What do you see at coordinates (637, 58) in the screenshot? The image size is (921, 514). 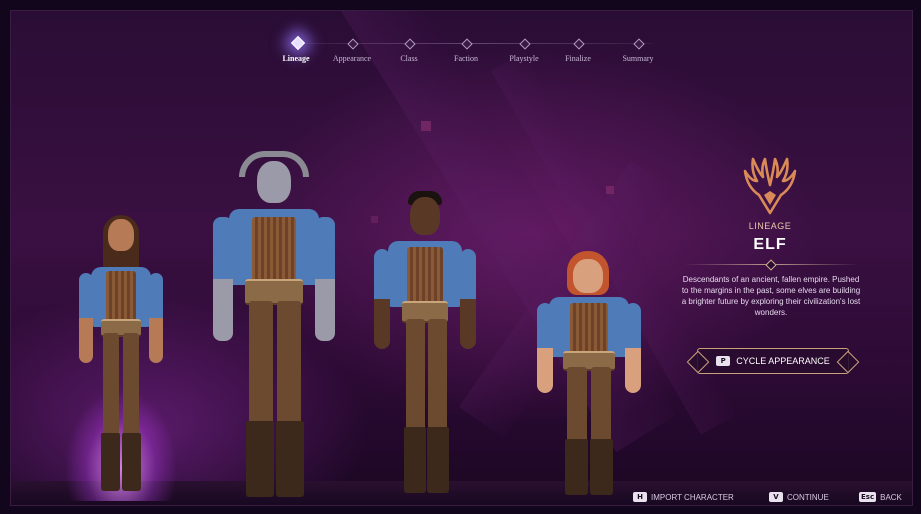 I see `nav-step-summary: Summary` at bounding box center [637, 58].